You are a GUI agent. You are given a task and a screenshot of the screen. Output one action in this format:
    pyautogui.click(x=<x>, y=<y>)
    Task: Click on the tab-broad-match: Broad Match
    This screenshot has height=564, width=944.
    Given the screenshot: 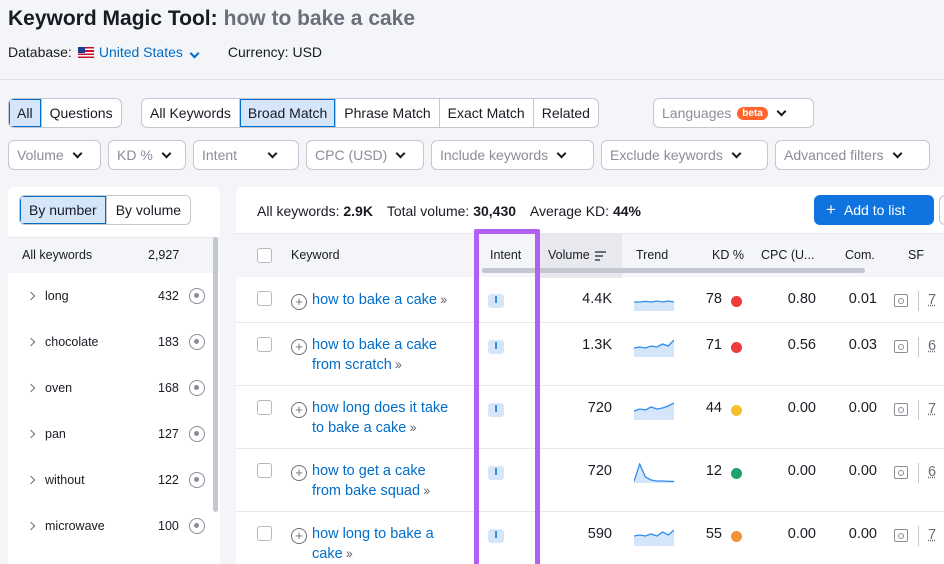 What is the action you would take?
    pyautogui.click(x=288, y=113)
    